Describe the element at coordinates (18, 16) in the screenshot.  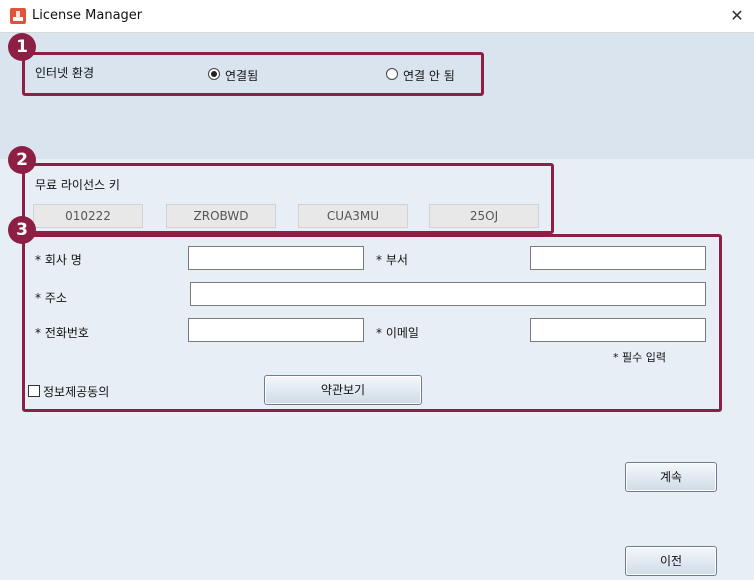
I see `app-icon` at that location.